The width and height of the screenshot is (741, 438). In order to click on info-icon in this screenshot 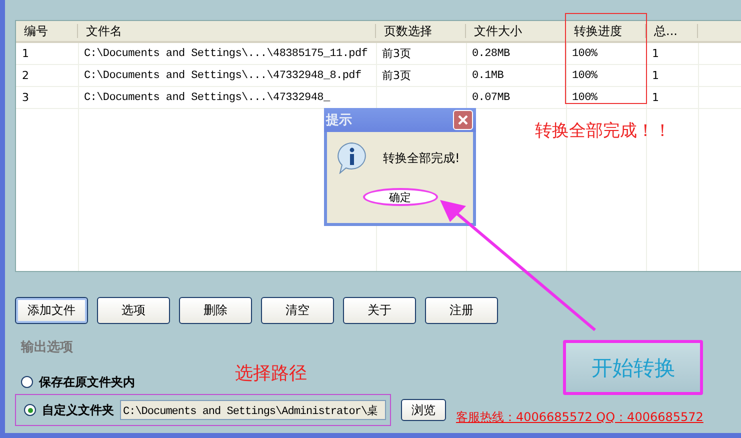, I will do `click(352, 158)`.